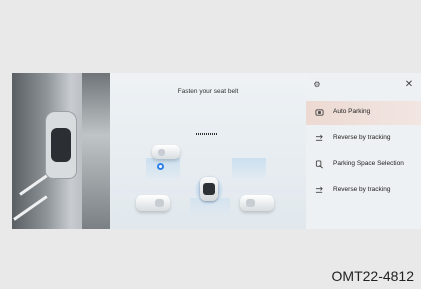 Image resolution: width=421 pixels, height=289 pixels. I want to click on seat-belt-prompt: Fasten your seat belt, so click(208, 91).